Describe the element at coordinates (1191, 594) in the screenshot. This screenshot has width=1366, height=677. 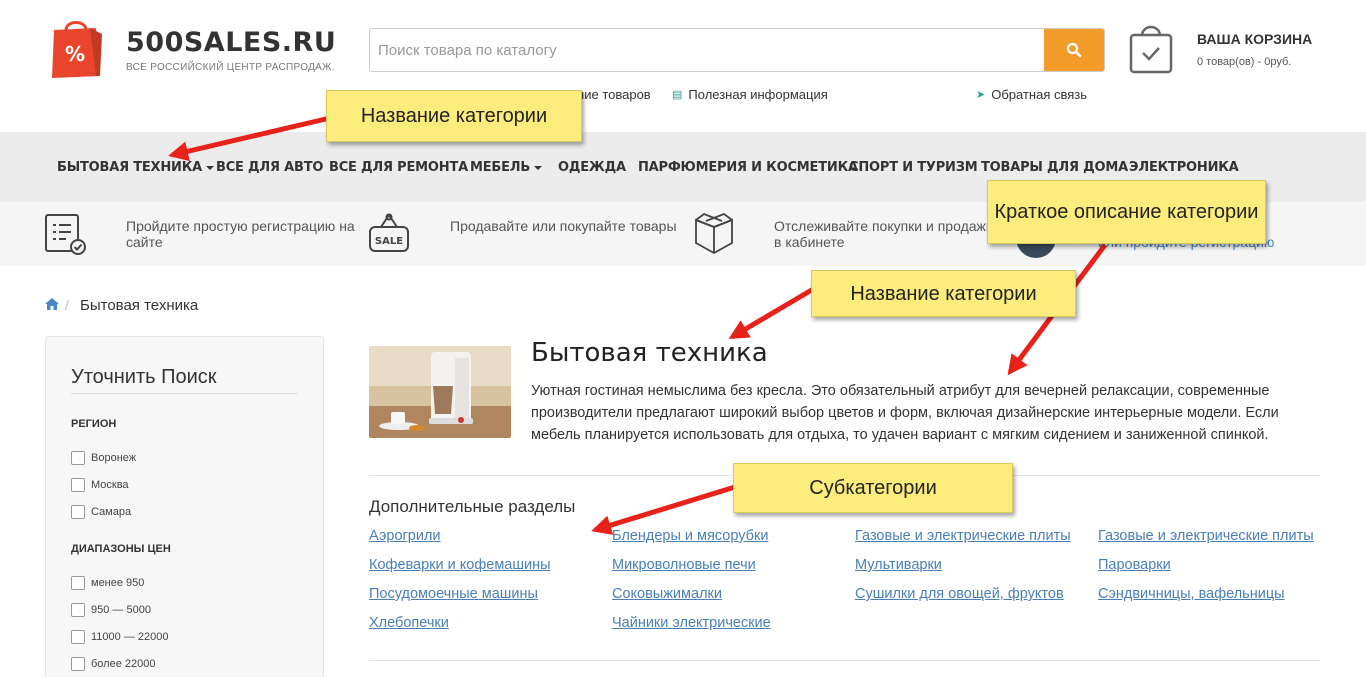
I see `subcategory-link: Сэндвичницы, вафельницы` at that location.